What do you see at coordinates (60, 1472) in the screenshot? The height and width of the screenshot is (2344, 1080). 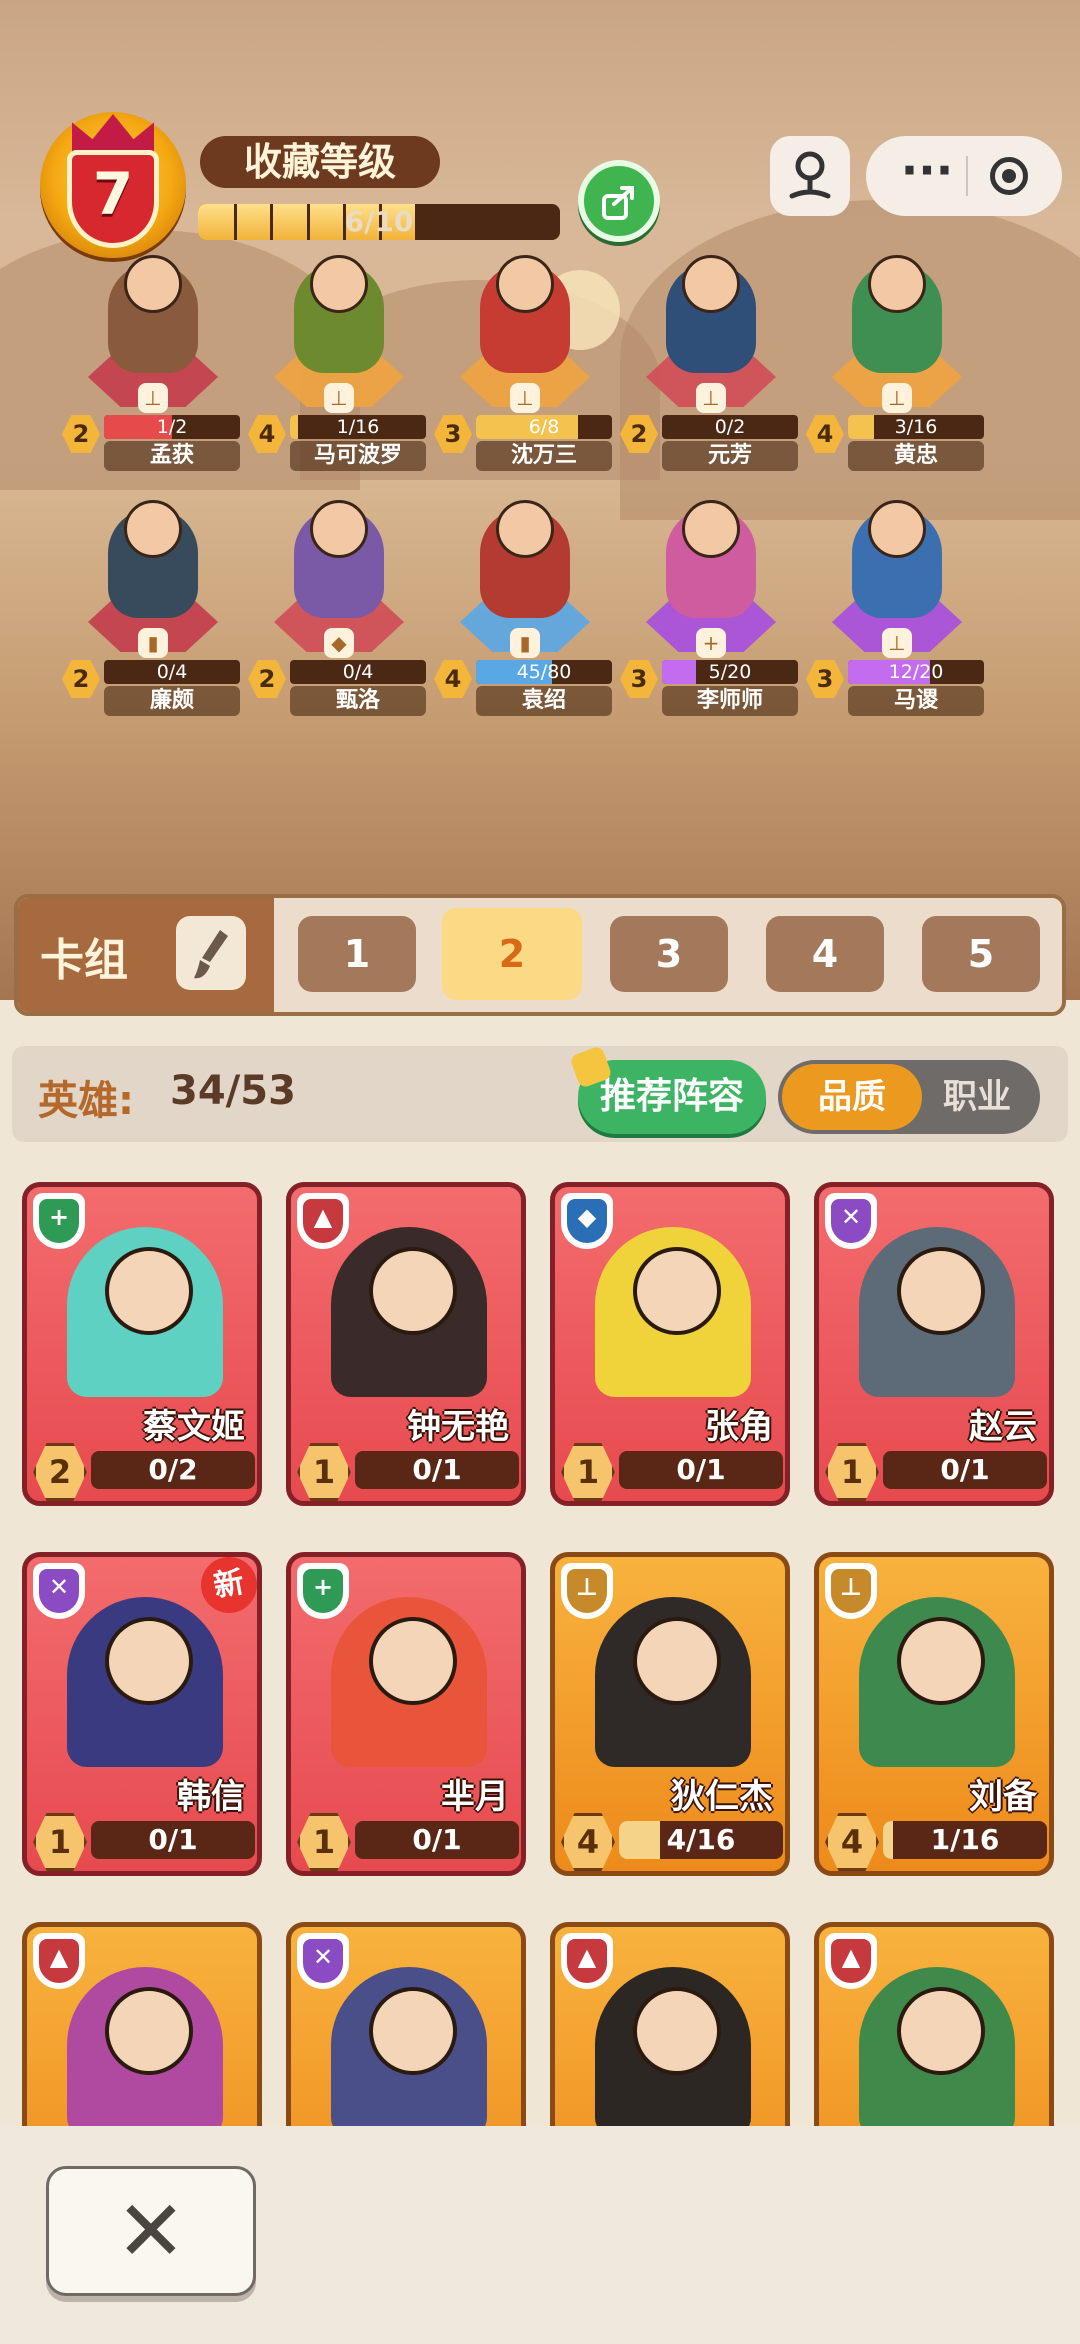 I see `card-hero-level: 2` at bounding box center [60, 1472].